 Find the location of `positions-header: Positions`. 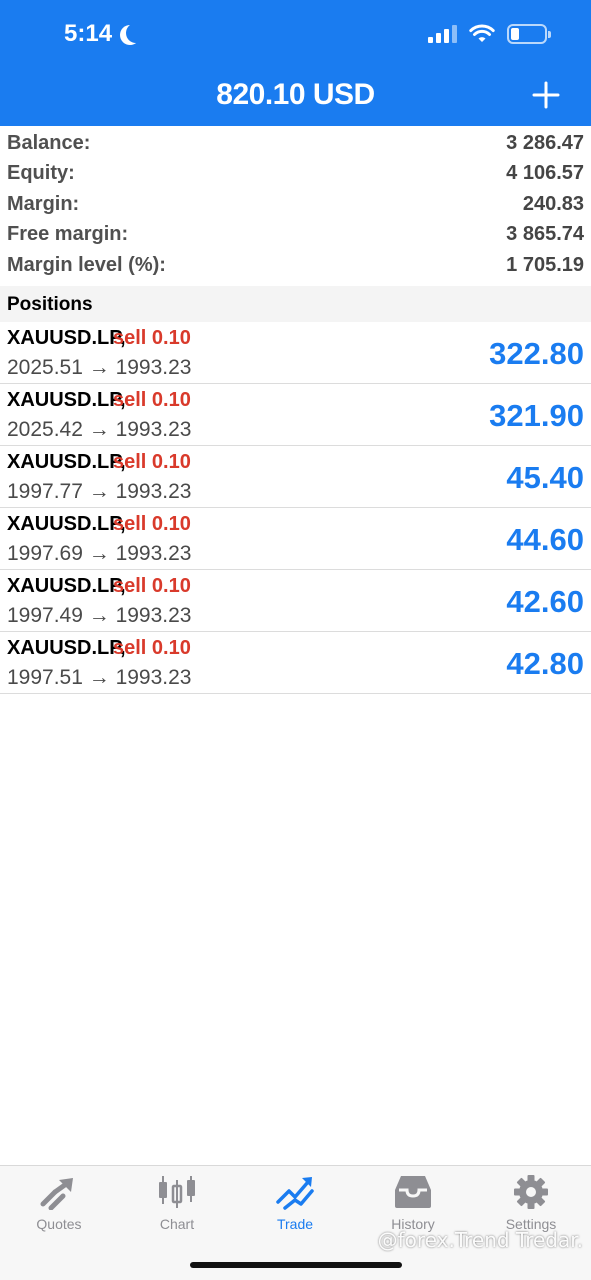

positions-header: Positions is located at coordinates (295, 304).